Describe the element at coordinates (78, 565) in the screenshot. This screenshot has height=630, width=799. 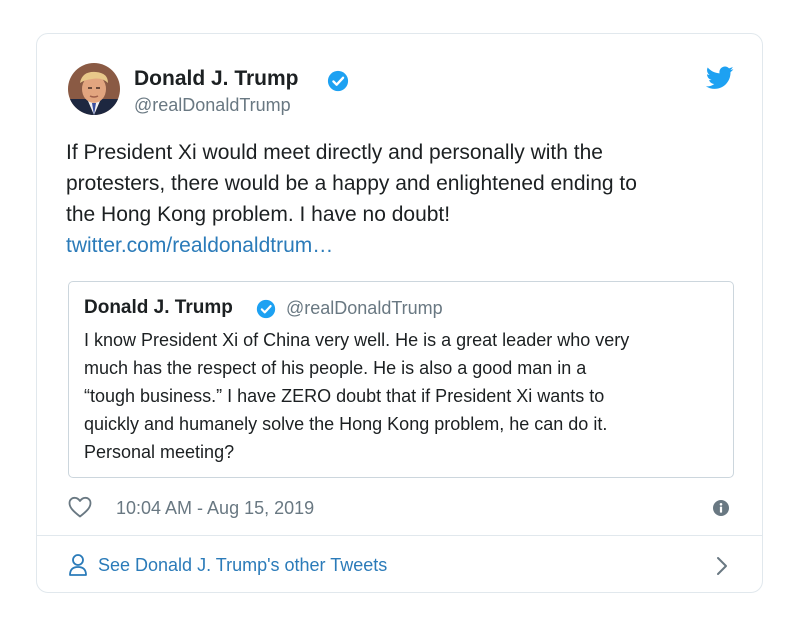
I see `person-icon` at that location.